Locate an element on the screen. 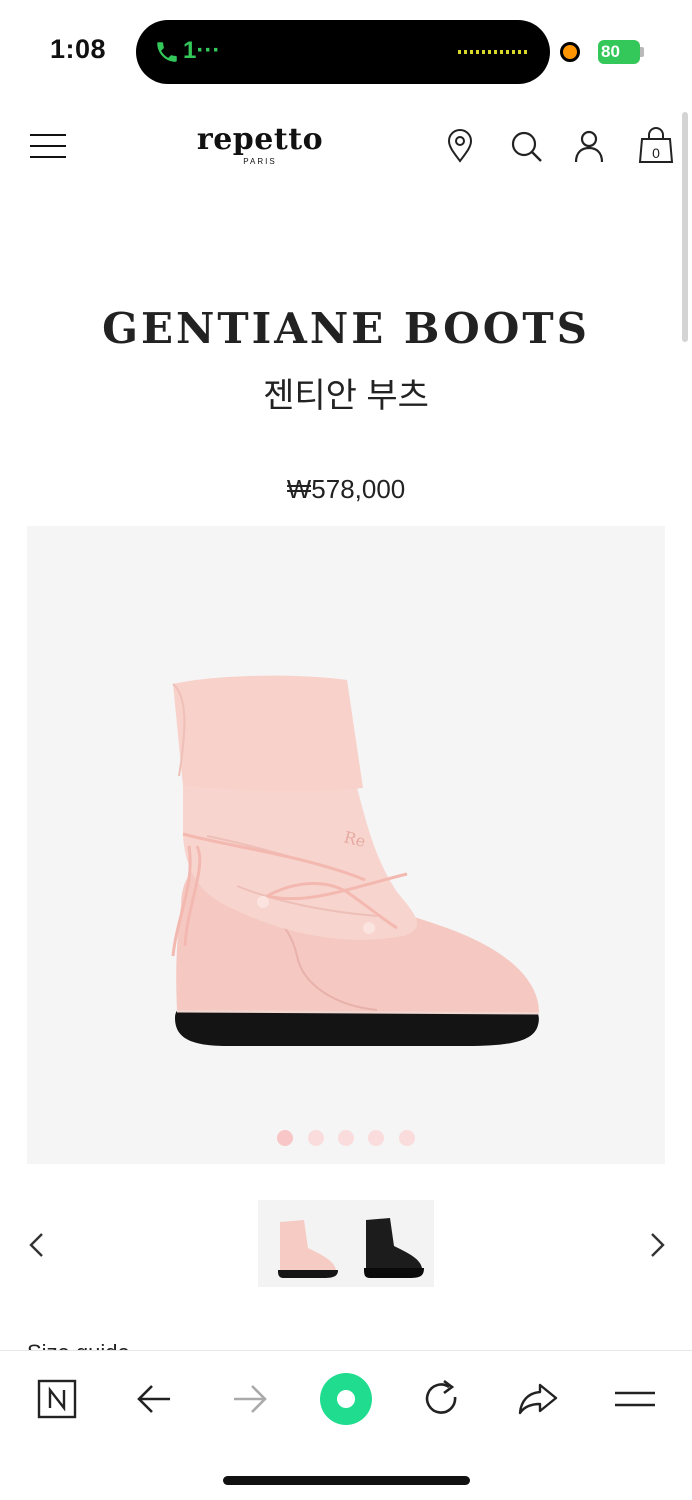 The width and height of the screenshot is (692, 1500). shopping-bag-icon: 0 is located at coordinates (656, 145).